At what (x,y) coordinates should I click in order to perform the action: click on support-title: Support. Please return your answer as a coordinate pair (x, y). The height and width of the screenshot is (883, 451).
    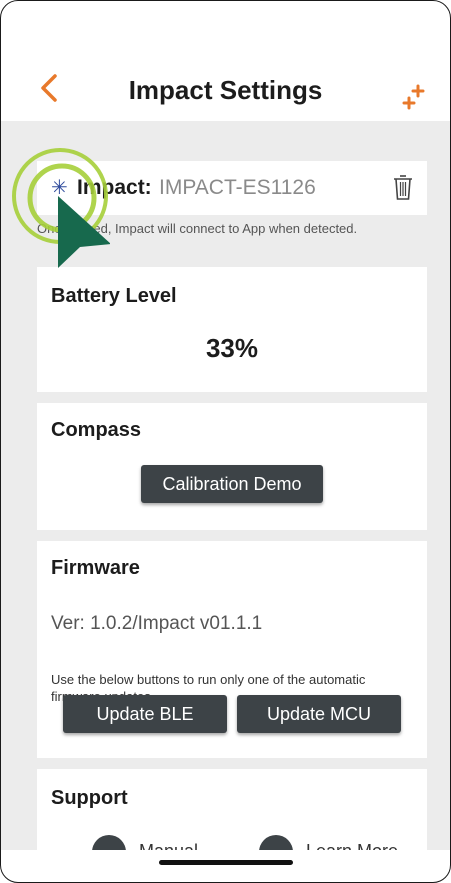
    Looking at the image, I should click on (89, 798).